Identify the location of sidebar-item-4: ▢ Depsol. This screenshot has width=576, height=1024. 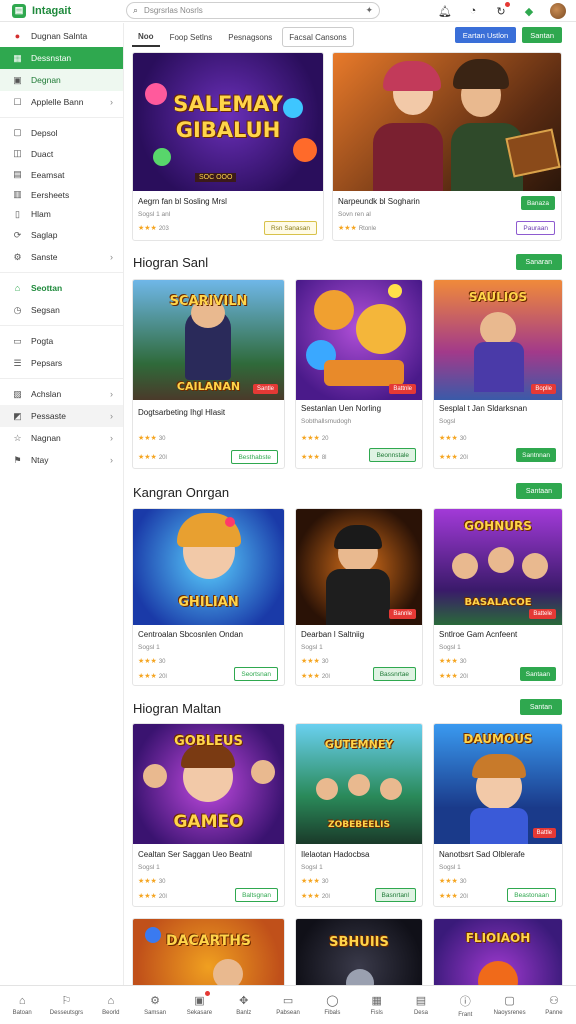
(61, 132).